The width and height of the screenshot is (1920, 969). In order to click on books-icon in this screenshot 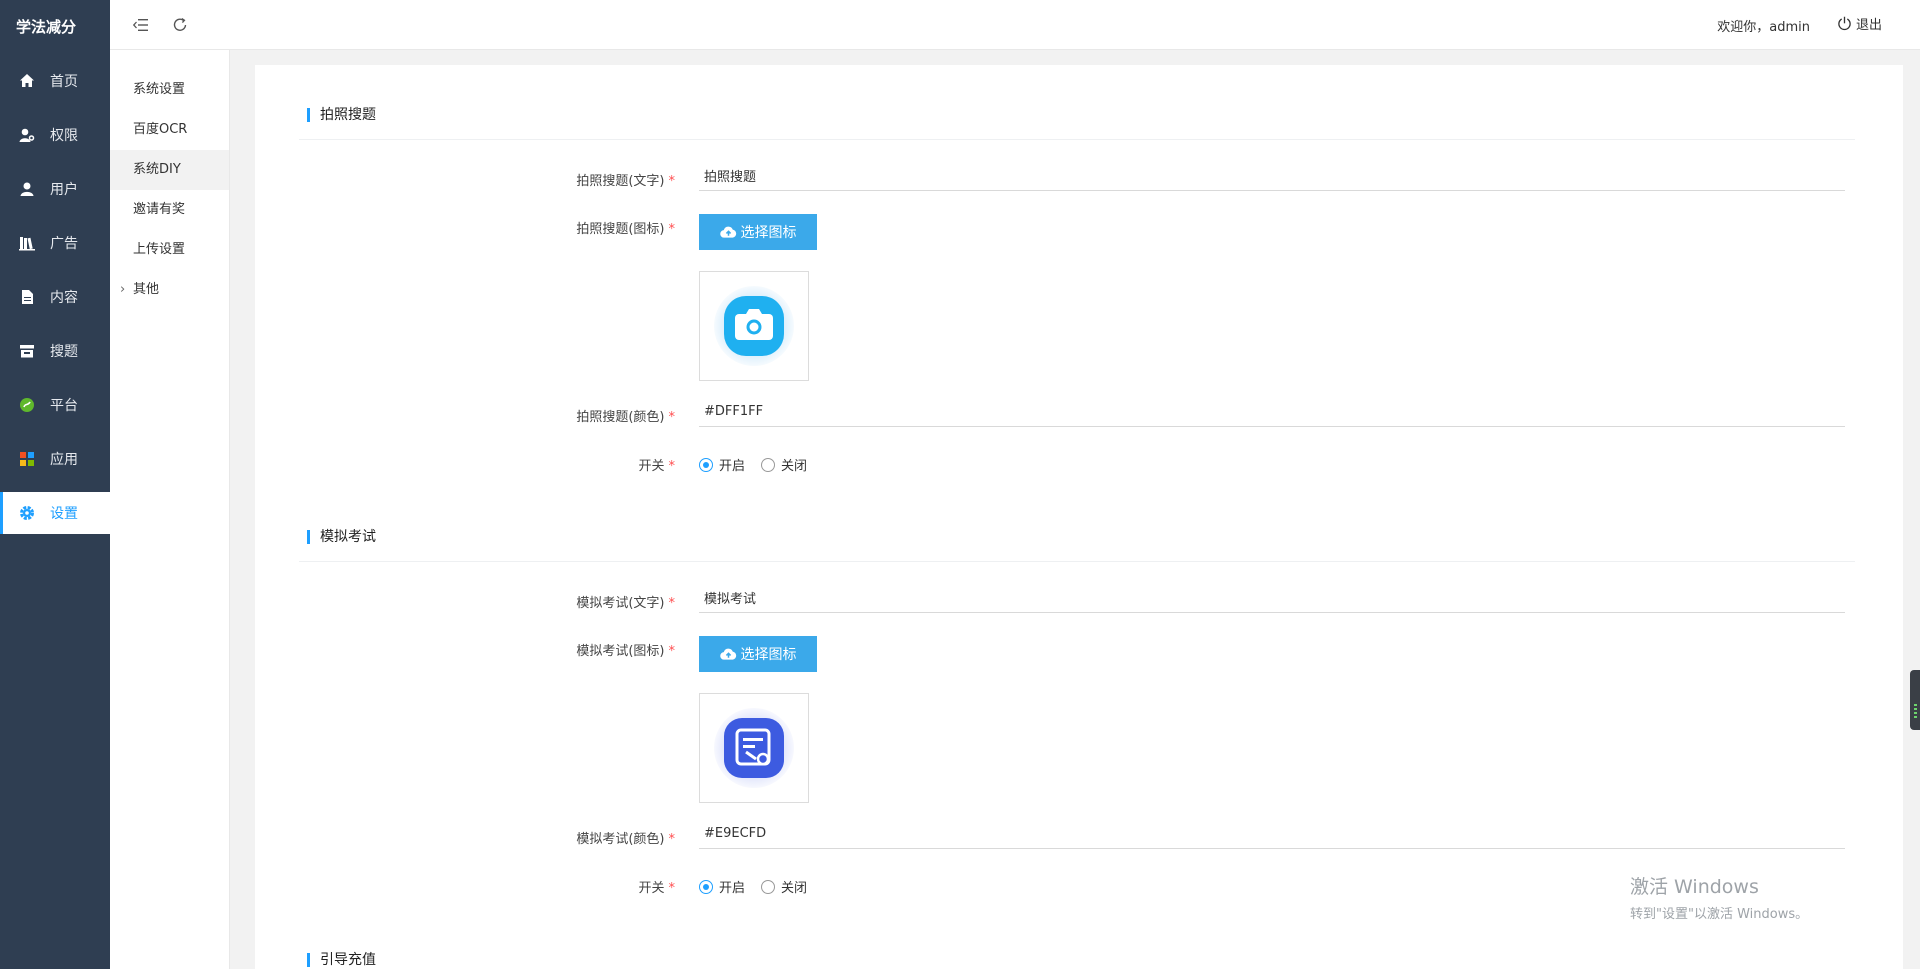, I will do `click(27, 243)`.